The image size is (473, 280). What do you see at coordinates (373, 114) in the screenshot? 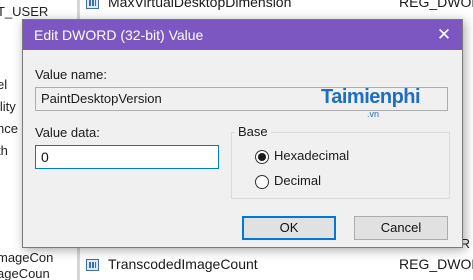
I see `watermark-sub: .vn` at bounding box center [373, 114].